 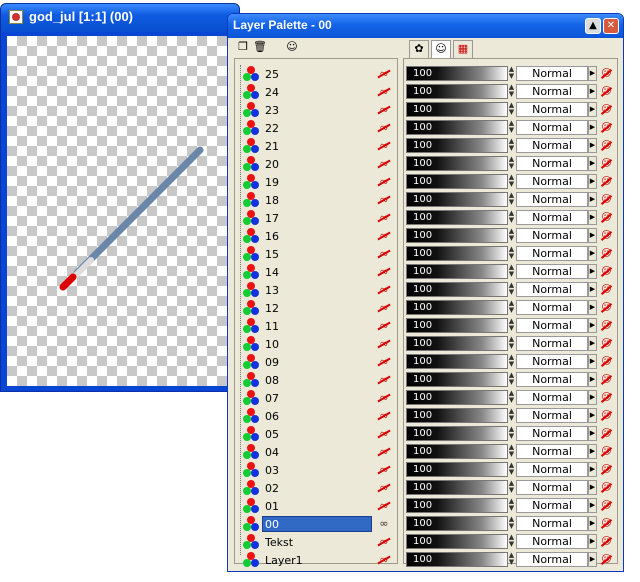 What do you see at coordinates (317, 74) in the screenshot?
I see `layer-name: 25` at bounding box center [317, 74].